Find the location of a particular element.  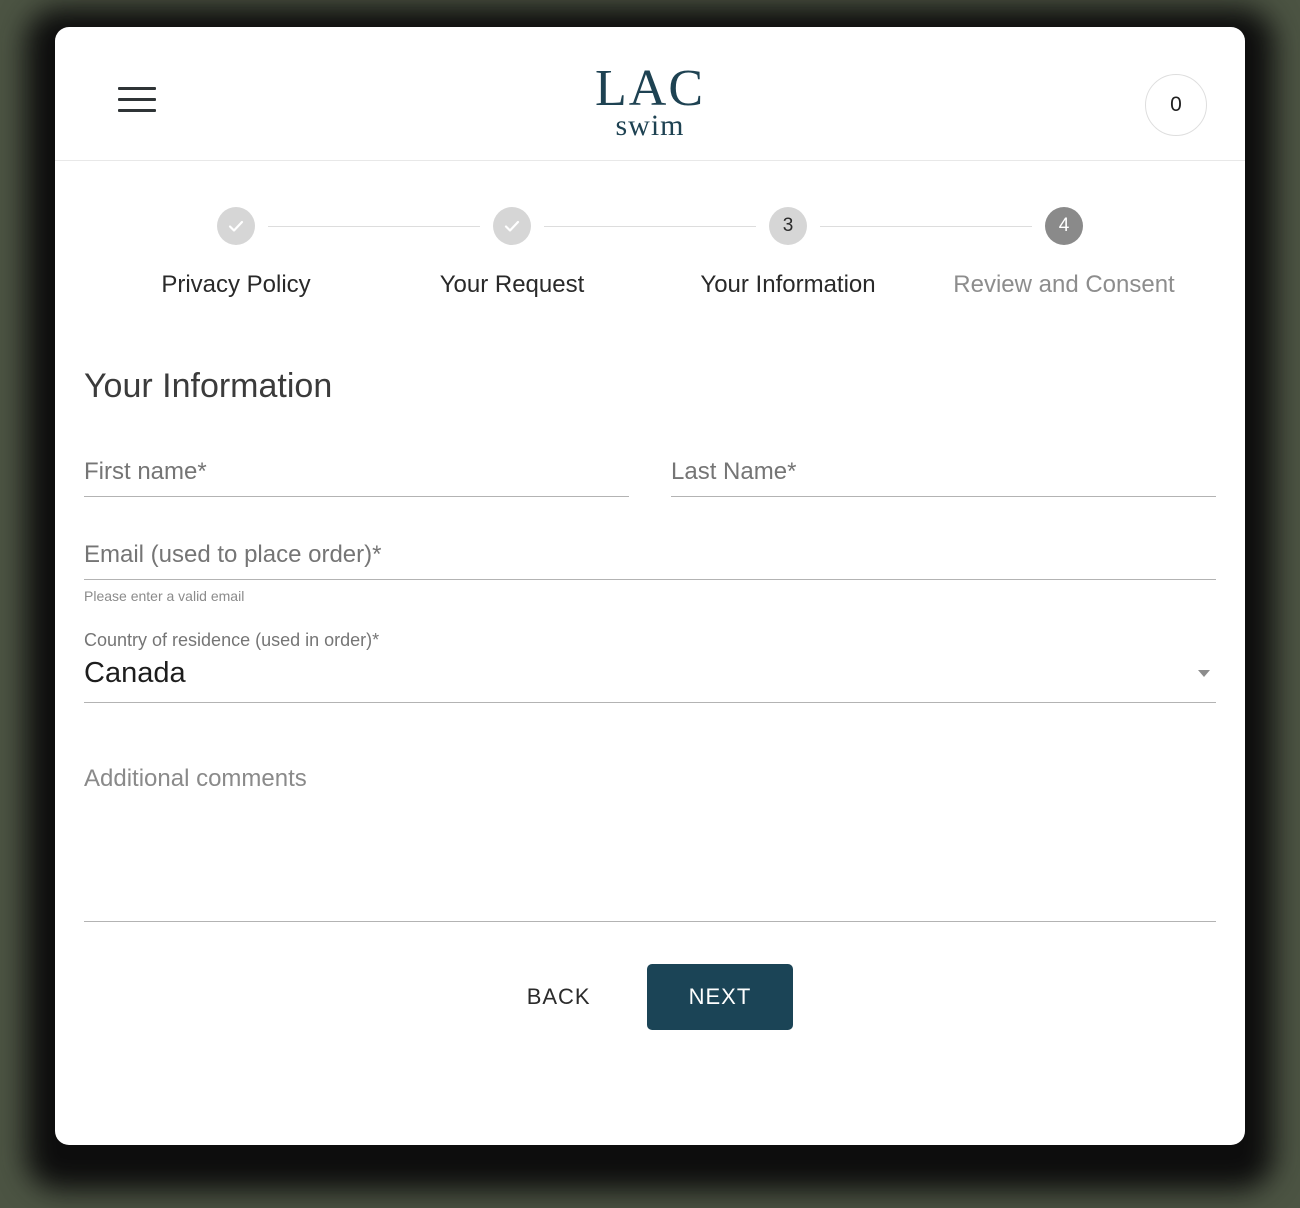

step-label: Review and Consent is located at coordinates (1064, 284).